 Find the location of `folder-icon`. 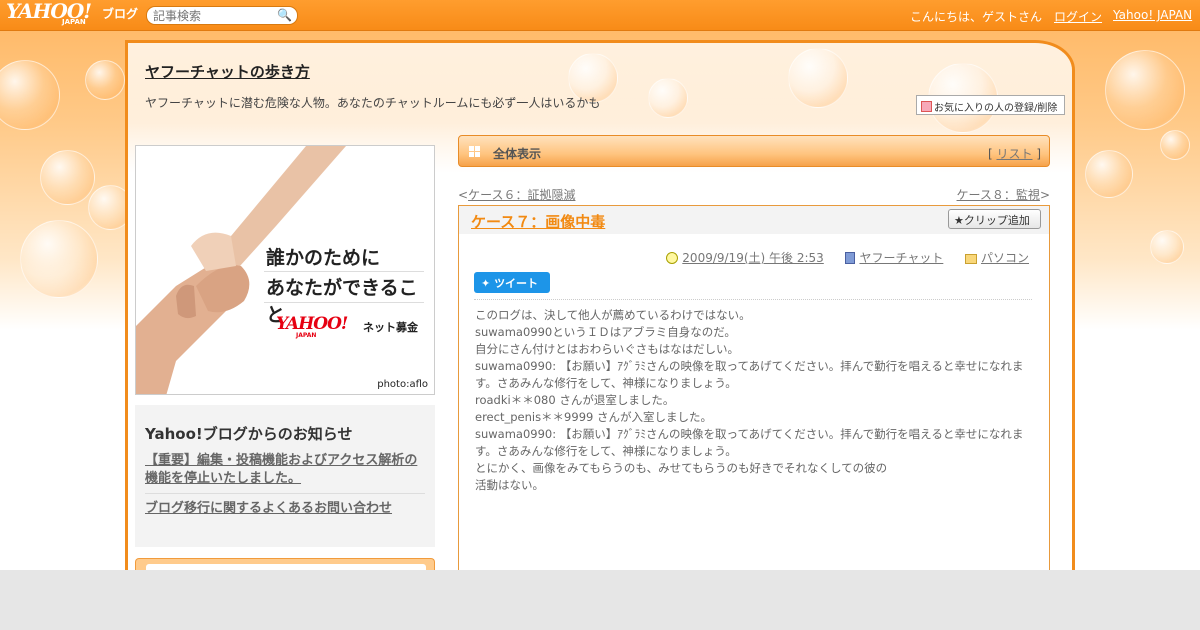

folder-icon is located at coordinates (970, 259).